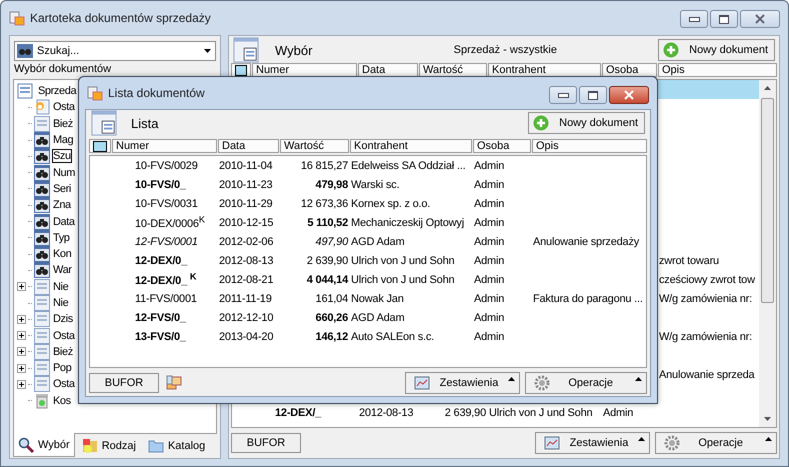 The image size is (789, 467). What do you see at coordinates (377, 242) in the screenshot?
I see `table-cell: AGD Adam` at bounding box center [377, 242].